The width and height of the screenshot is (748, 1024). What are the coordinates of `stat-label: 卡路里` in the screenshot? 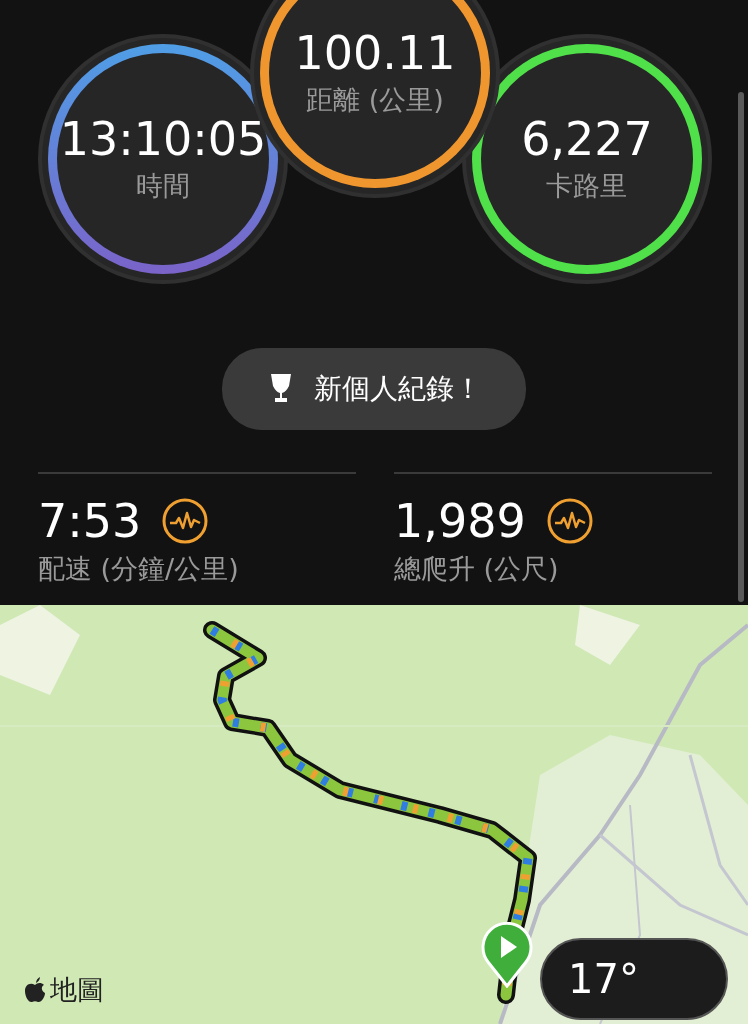 It's located at (587, 186).